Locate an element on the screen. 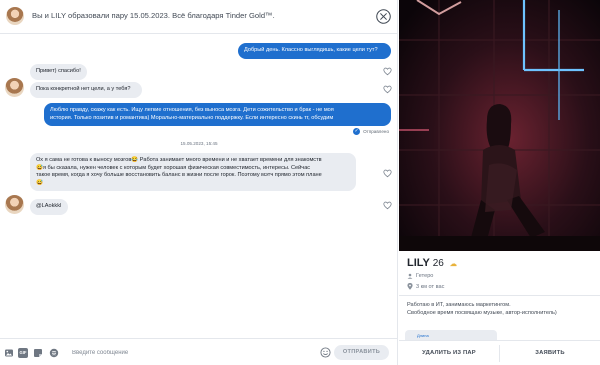 The height and width of the screenshot is (365, 600). music-icon is located at coordinates (54, 353).